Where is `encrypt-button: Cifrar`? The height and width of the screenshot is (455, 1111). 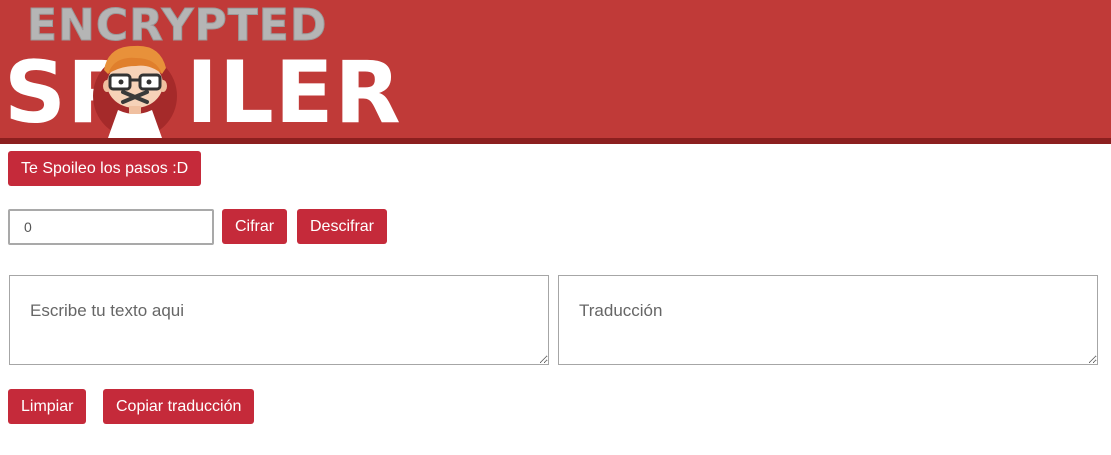 encrypt-button: Cifrar is located at coordinates (255, 226).